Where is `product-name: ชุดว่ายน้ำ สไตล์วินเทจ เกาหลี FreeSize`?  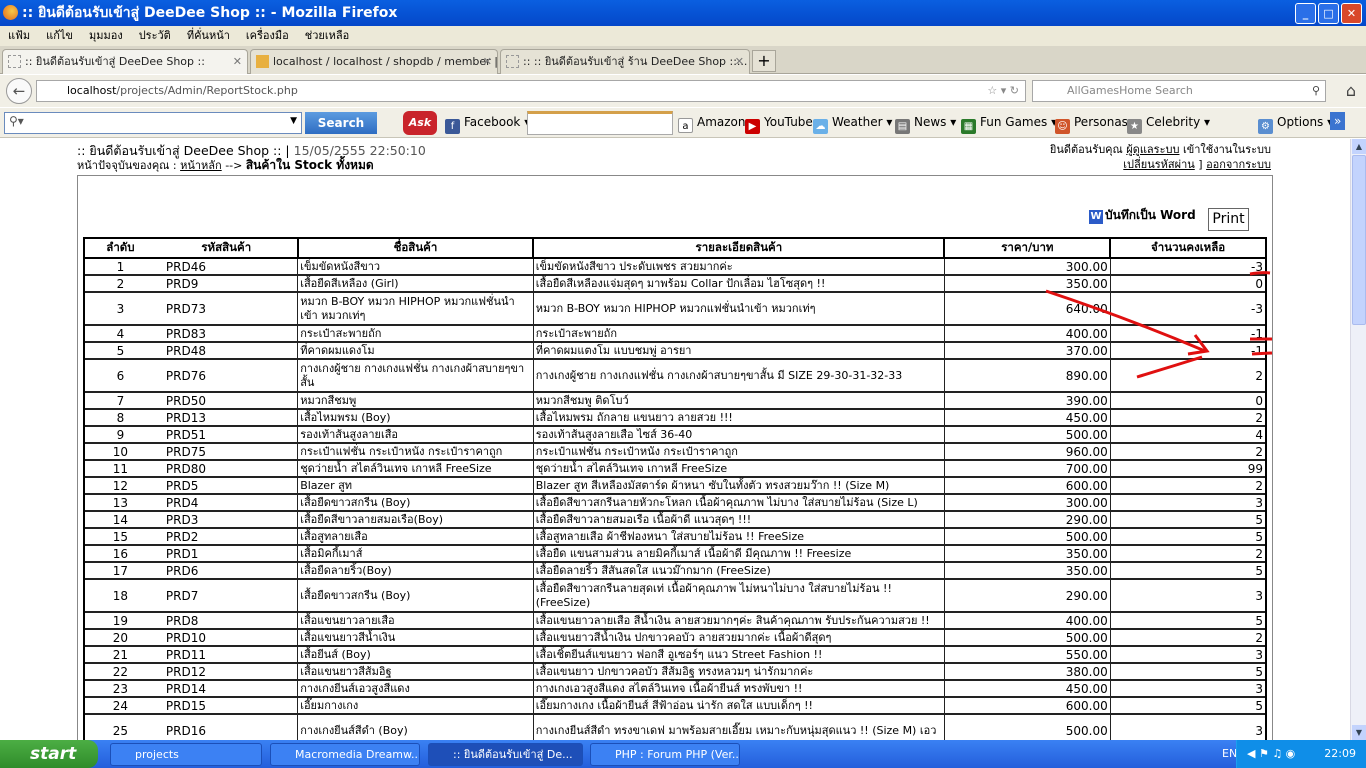 product-name: ชุดว่ายน้ำ สไตล์วินเทจ เกาหลี FreeSize is located at coordinates (415, 468).